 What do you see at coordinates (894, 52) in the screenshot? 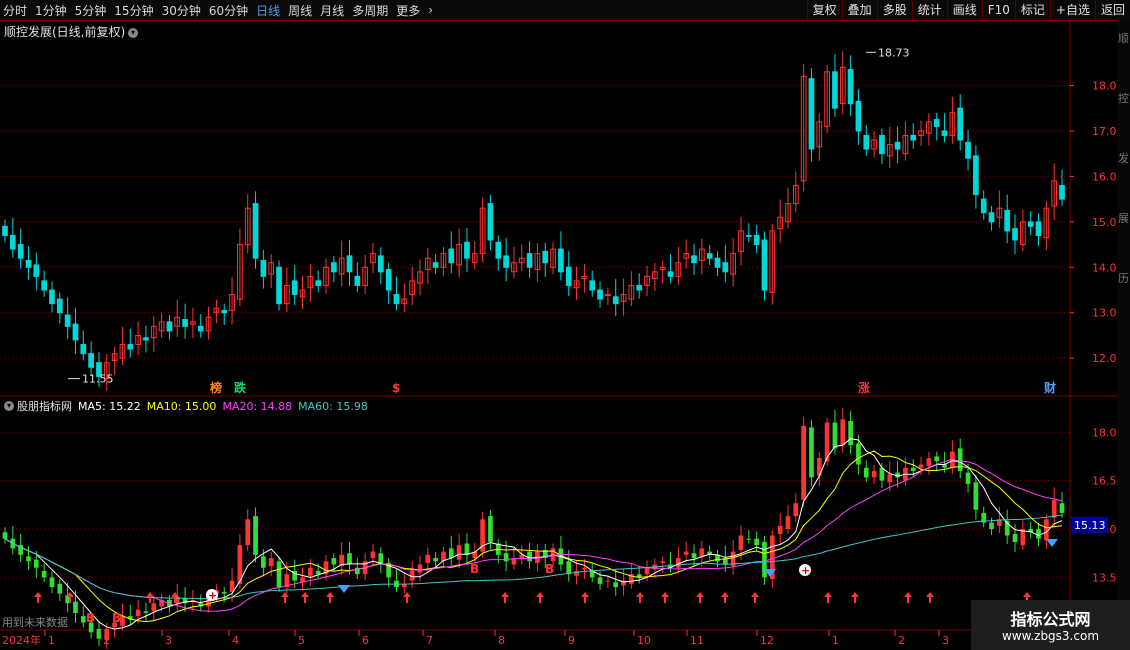
I see `high-price-label: 18.73` at bounding box center [894, 52].